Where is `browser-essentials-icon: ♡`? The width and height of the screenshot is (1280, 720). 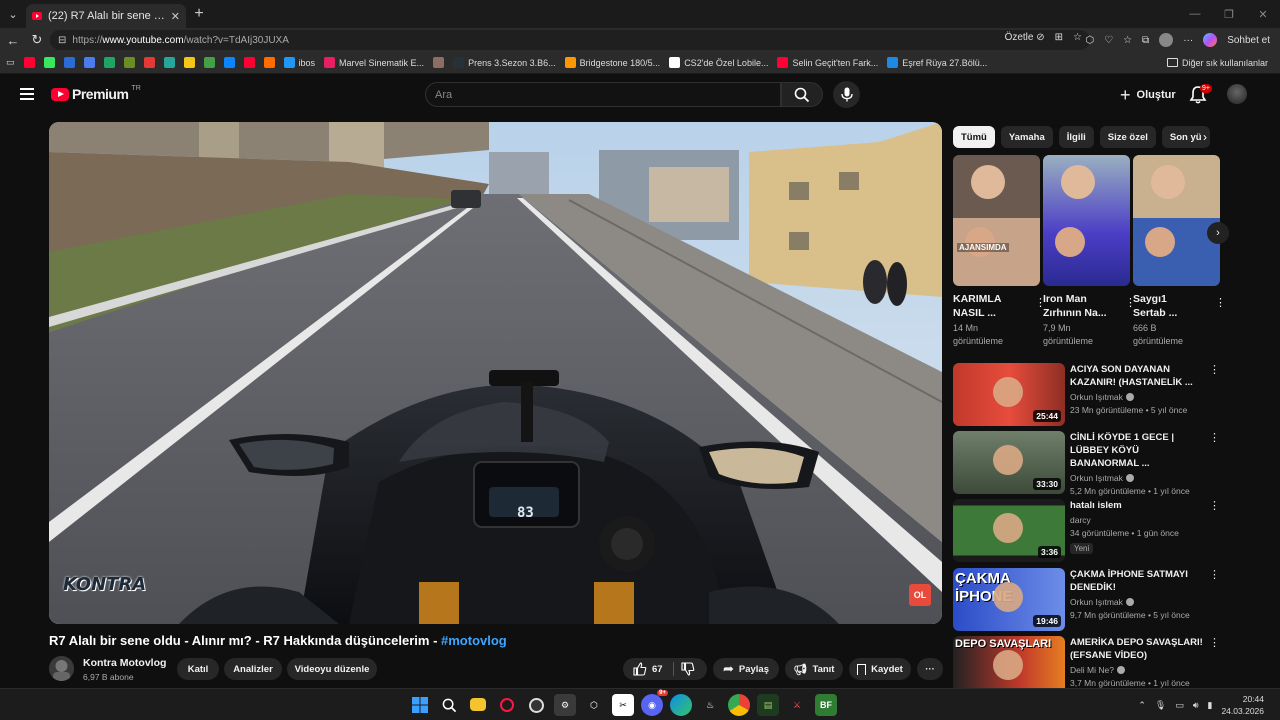 browser-essentials-icon: ♡ is located at coordinates (1108, 40).